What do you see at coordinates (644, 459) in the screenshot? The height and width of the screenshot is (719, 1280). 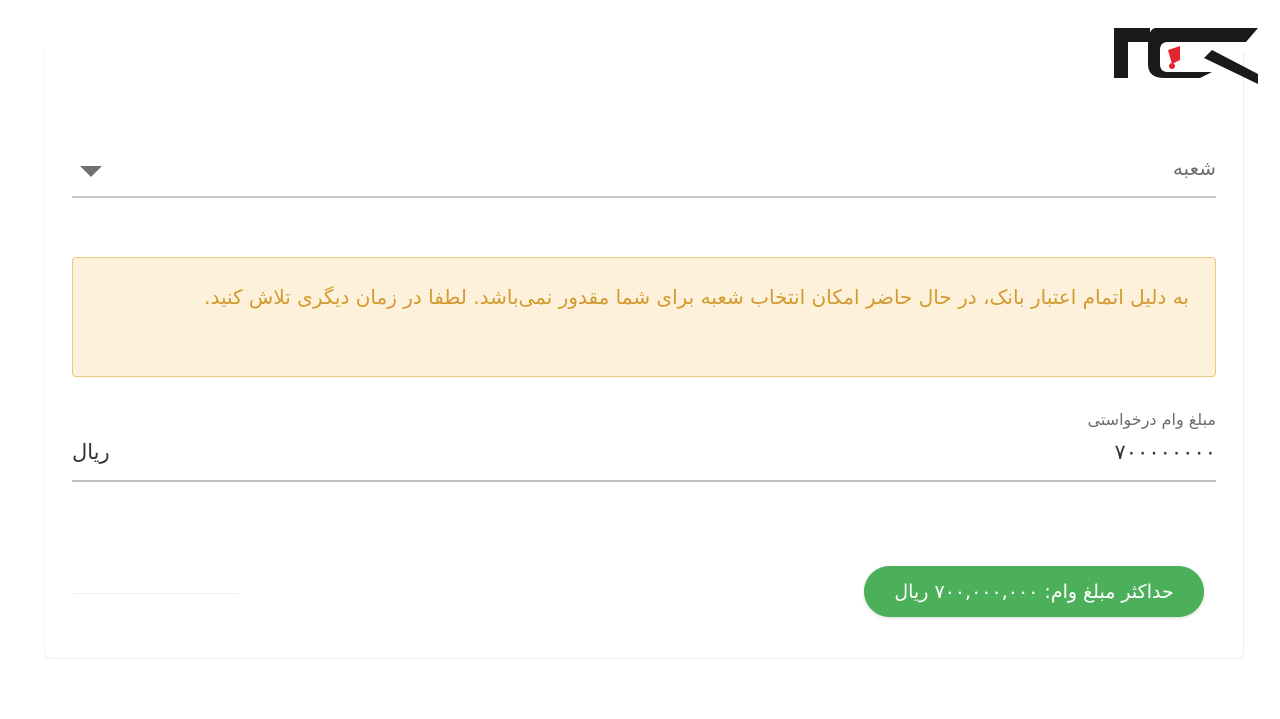 I see `loan-amount-field: ۷۰۰۰۰۰۰۰۰ ریال` at bounding box center [644, 459].